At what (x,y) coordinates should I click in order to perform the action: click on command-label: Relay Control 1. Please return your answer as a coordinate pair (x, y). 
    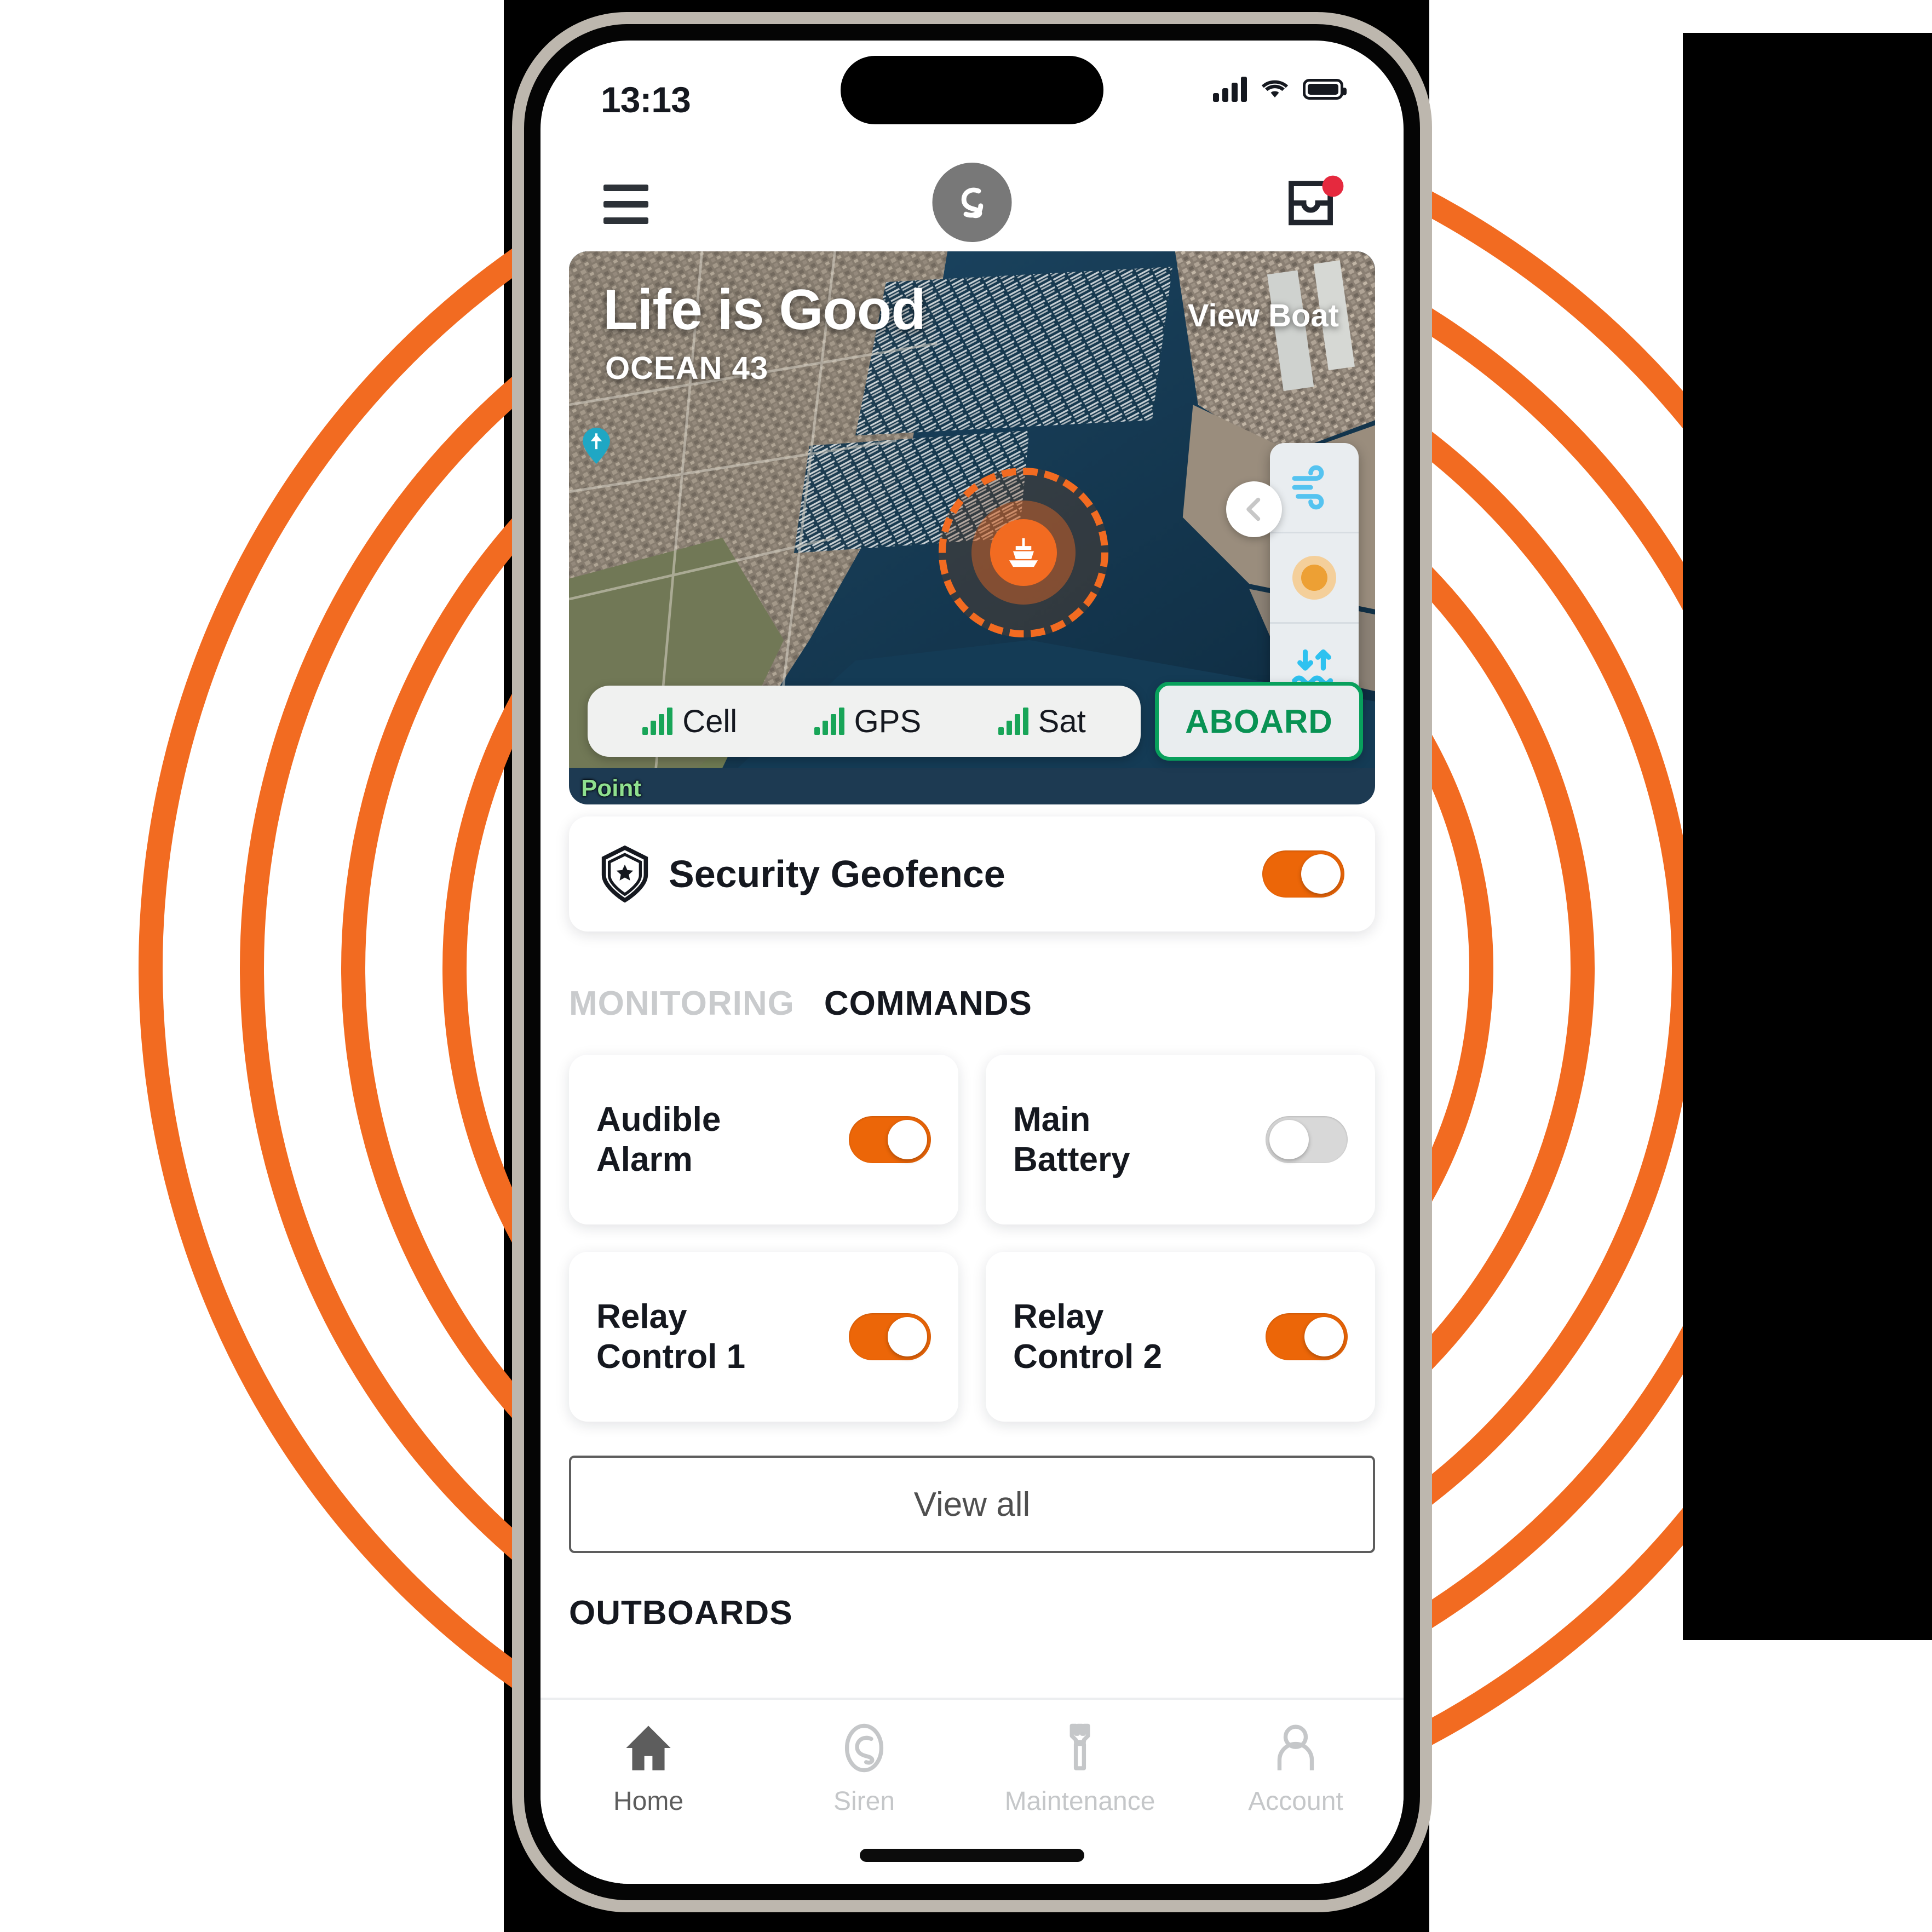
    Looking at the image, I should click on (671, 1336).